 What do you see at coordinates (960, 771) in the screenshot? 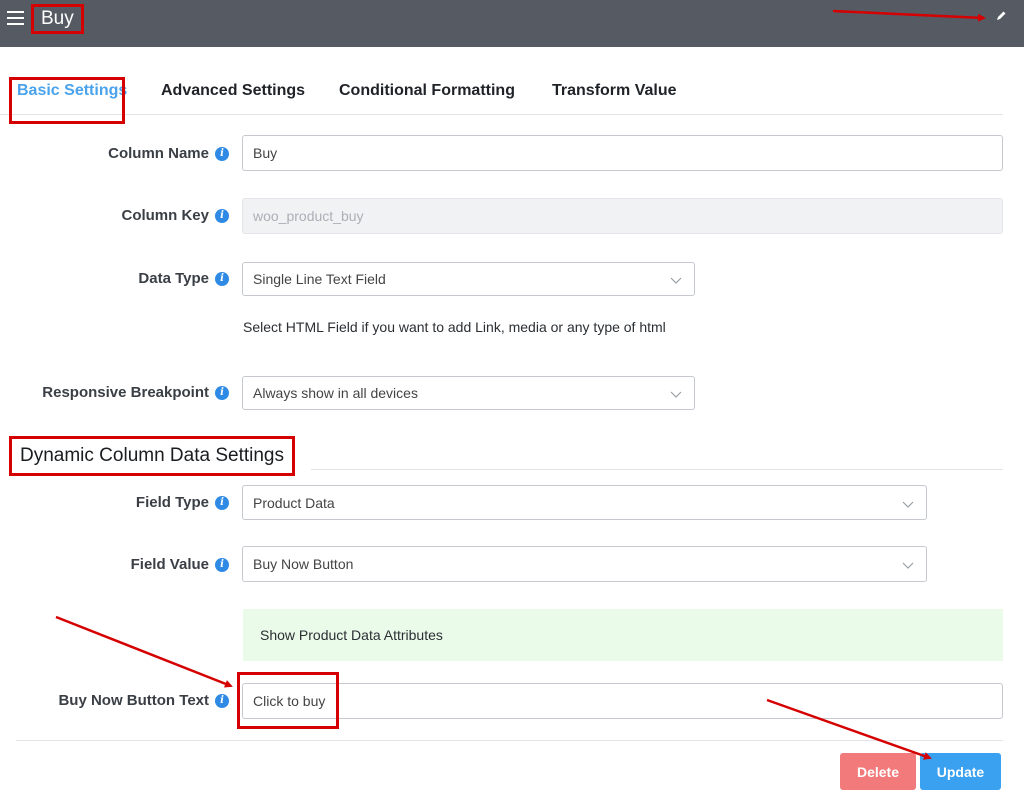
I see `update-button: Update` at bounding box center [960, 771].